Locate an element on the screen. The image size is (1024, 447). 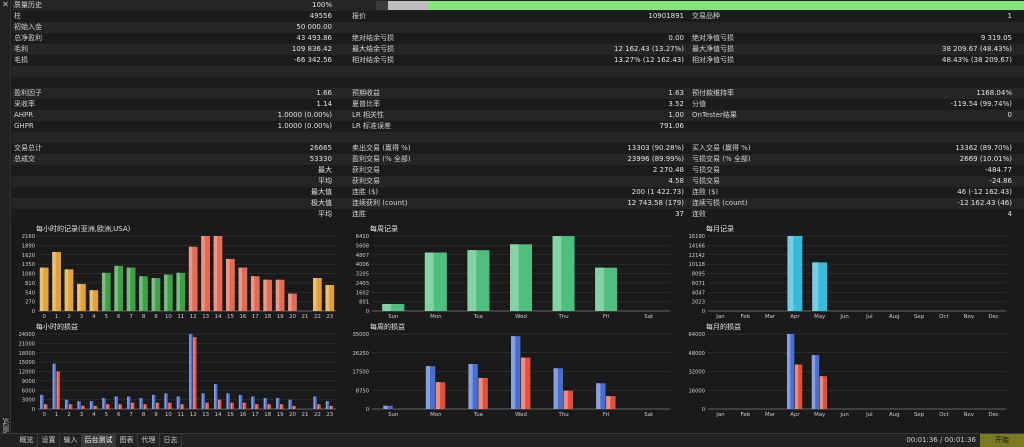
x-tick-label: Mon is located at coordinates (435, 317).